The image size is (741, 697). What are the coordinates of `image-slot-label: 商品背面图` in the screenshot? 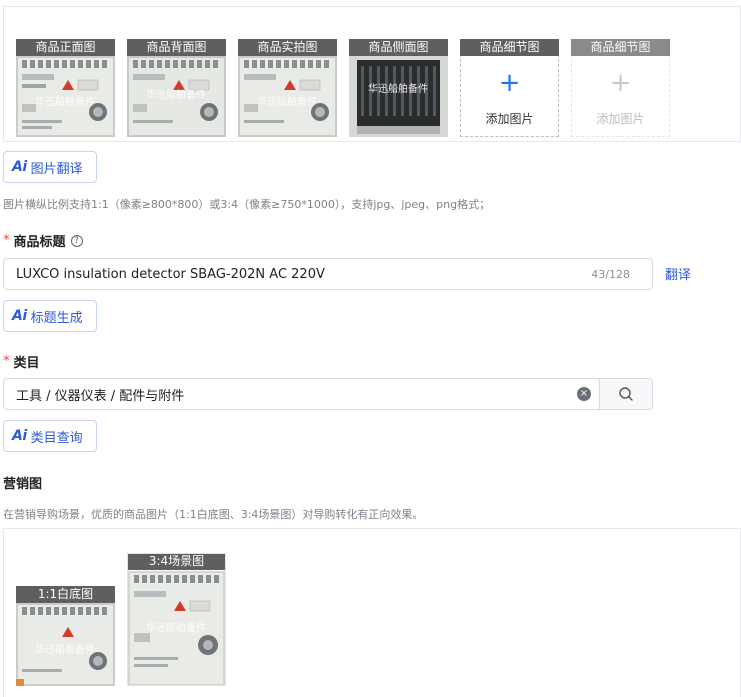 It's located at (176, 47).